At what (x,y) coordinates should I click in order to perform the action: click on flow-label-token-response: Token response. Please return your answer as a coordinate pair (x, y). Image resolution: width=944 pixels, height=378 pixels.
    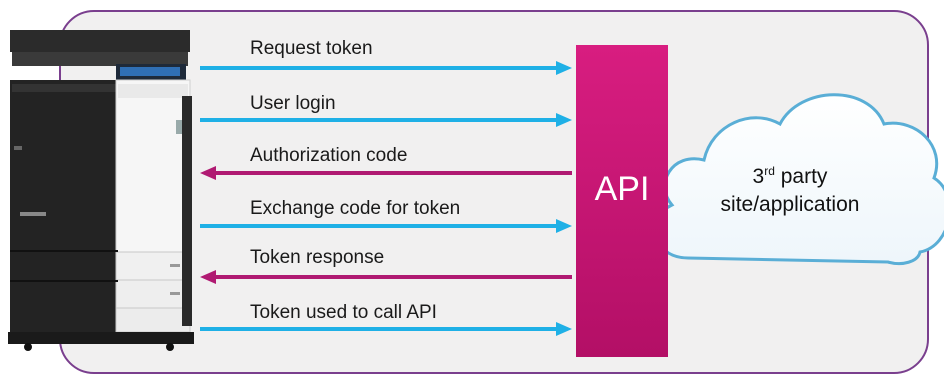
    Looking at the image, I should click on (317, 257).